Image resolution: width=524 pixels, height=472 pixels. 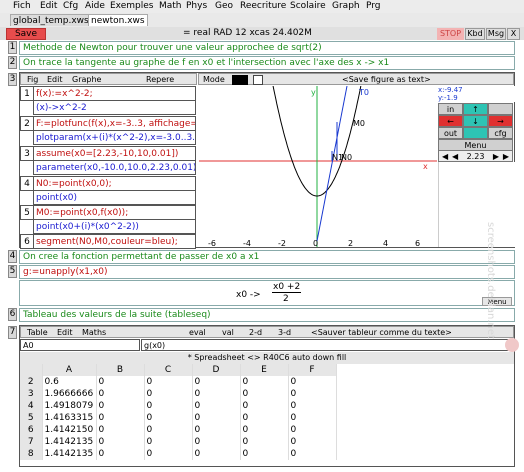 What do you see at coordinates (69, 382) in the screenshot?
I see `cell-a: 0.6` at bounding box center [69, 382].